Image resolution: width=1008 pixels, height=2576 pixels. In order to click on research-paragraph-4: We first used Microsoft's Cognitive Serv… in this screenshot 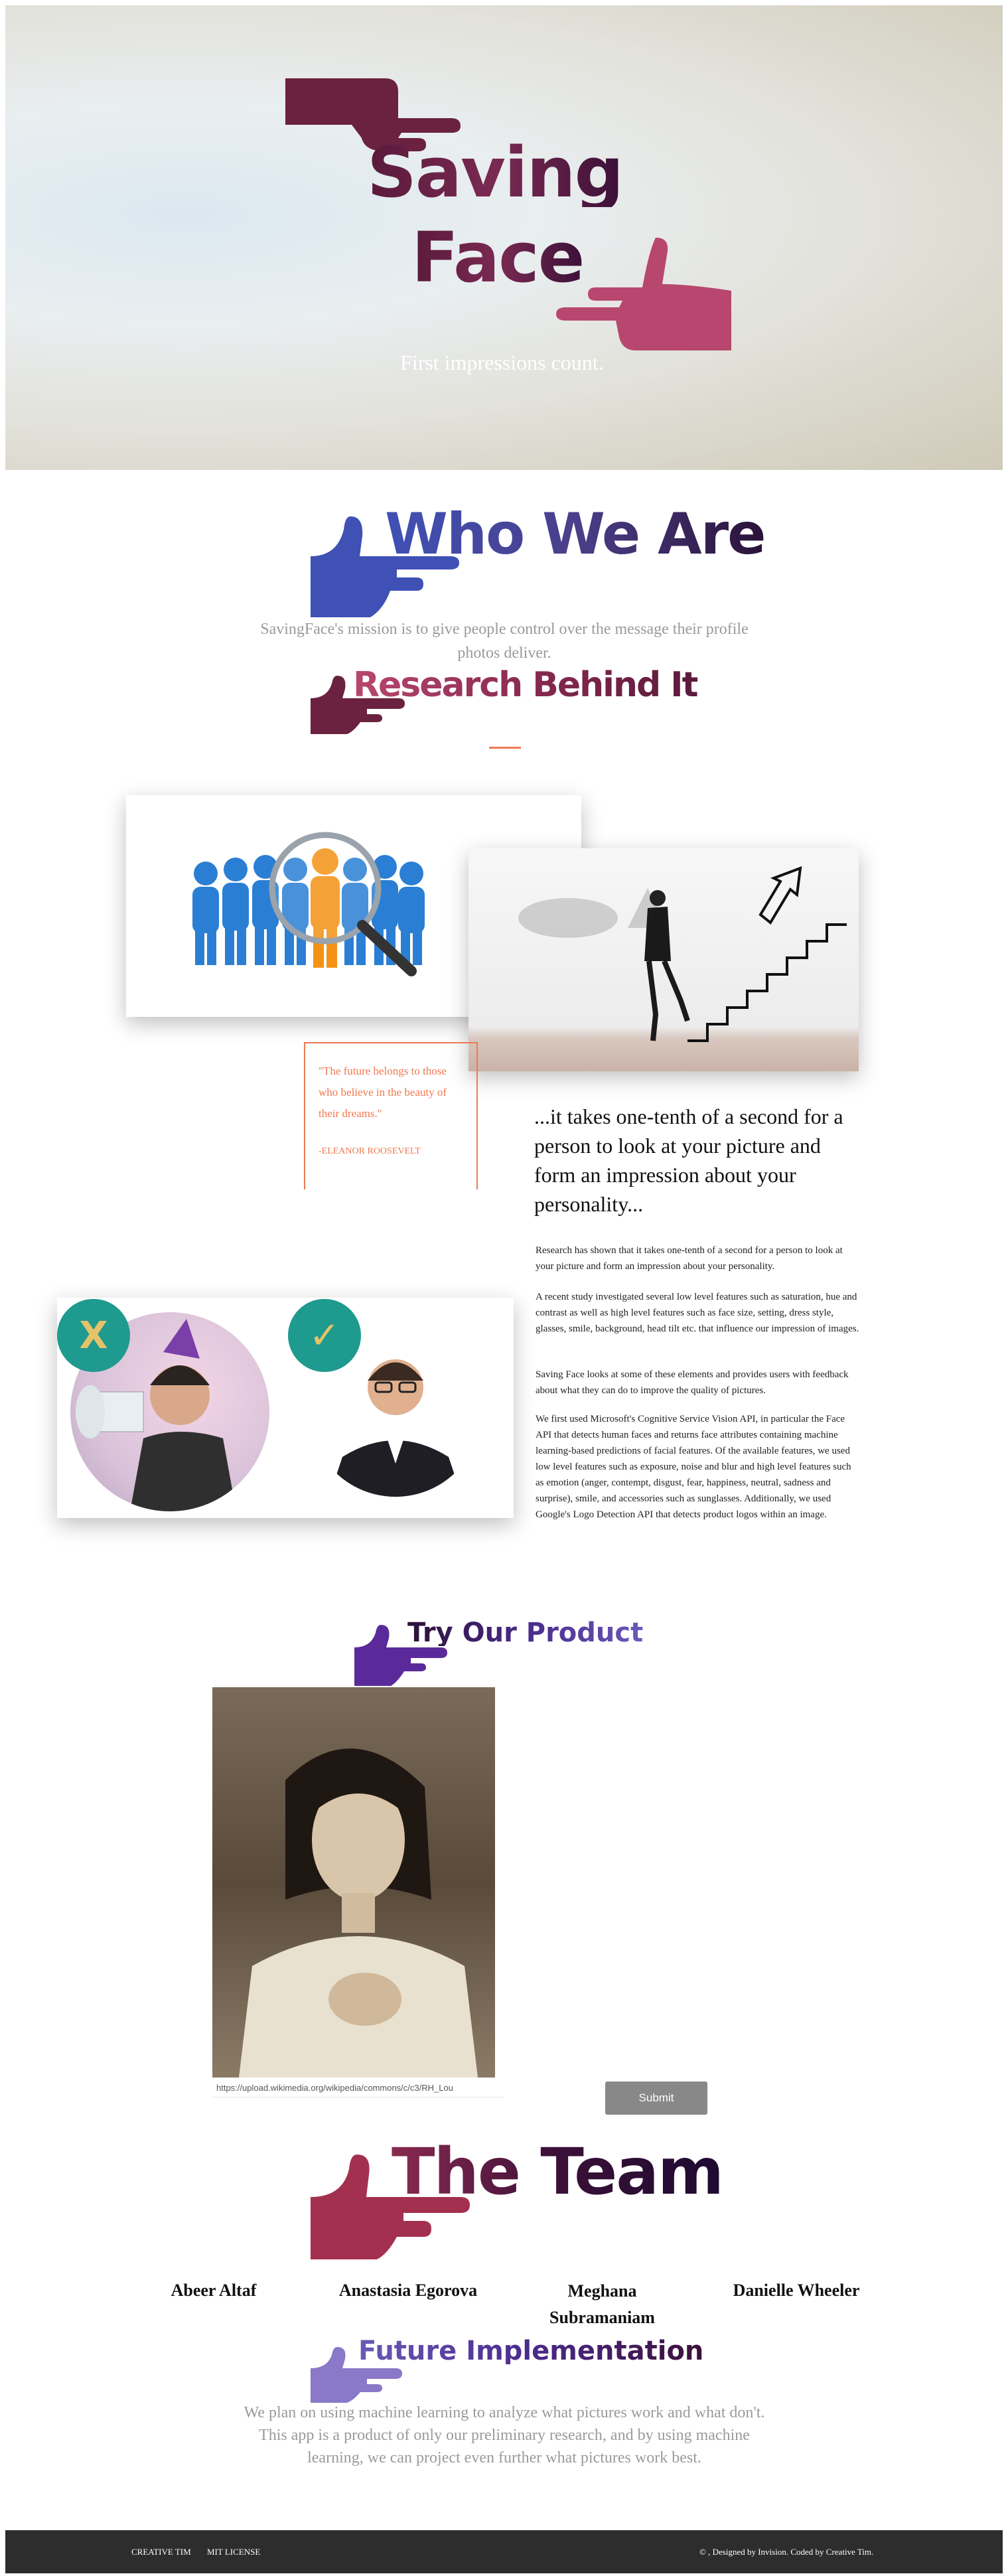, I will do `click(693, 1467)`.